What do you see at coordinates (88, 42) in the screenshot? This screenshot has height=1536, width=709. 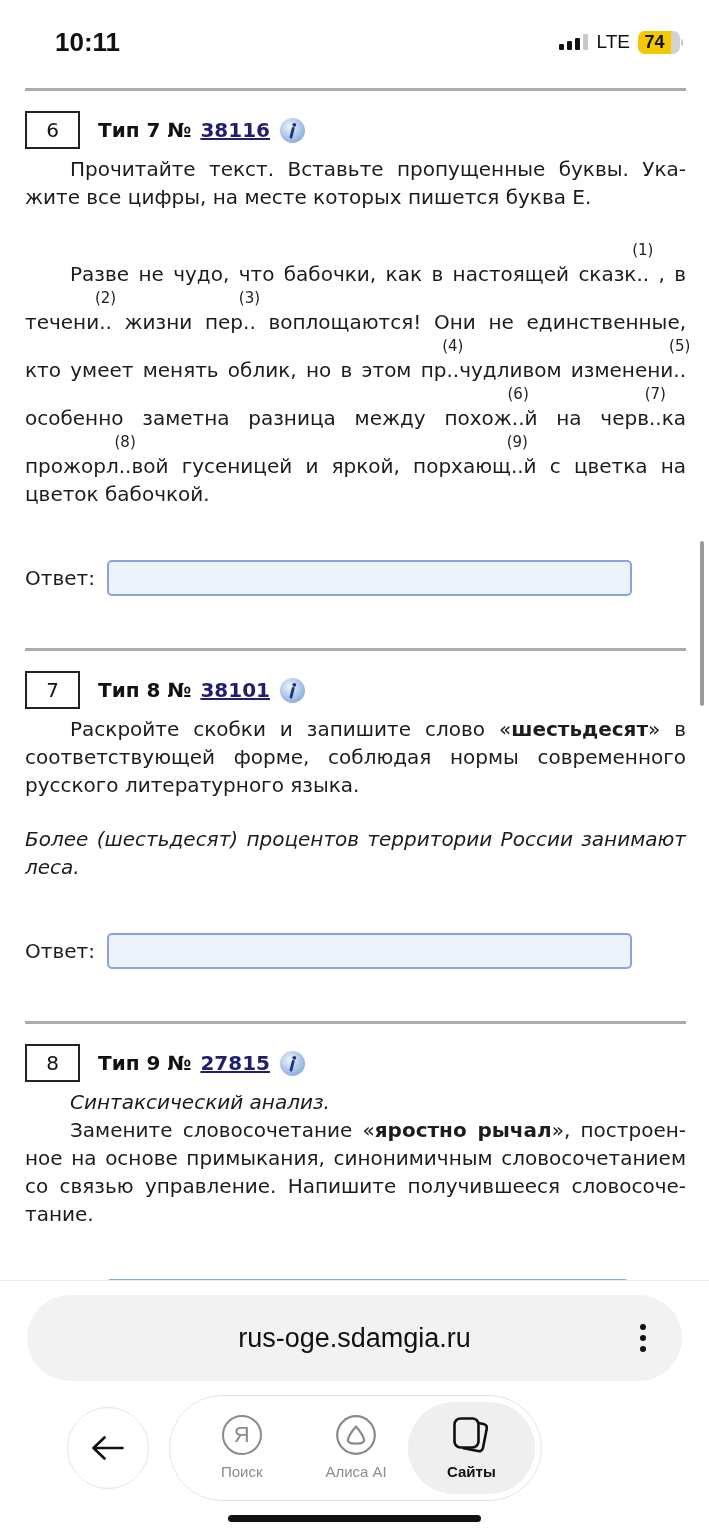 I see `status-time: 10:11` at bounding box center [88, 42].